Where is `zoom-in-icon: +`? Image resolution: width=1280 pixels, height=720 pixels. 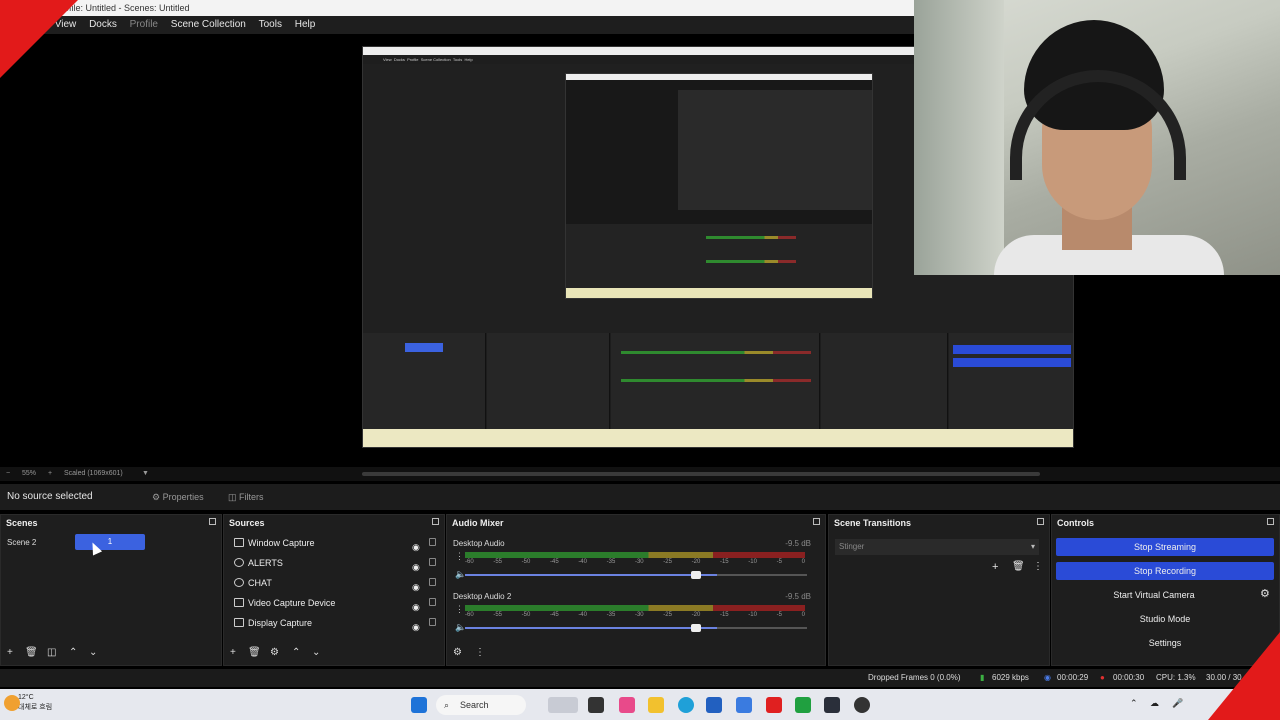
zoom-in-icon: + is located at coordinates (50, 474).